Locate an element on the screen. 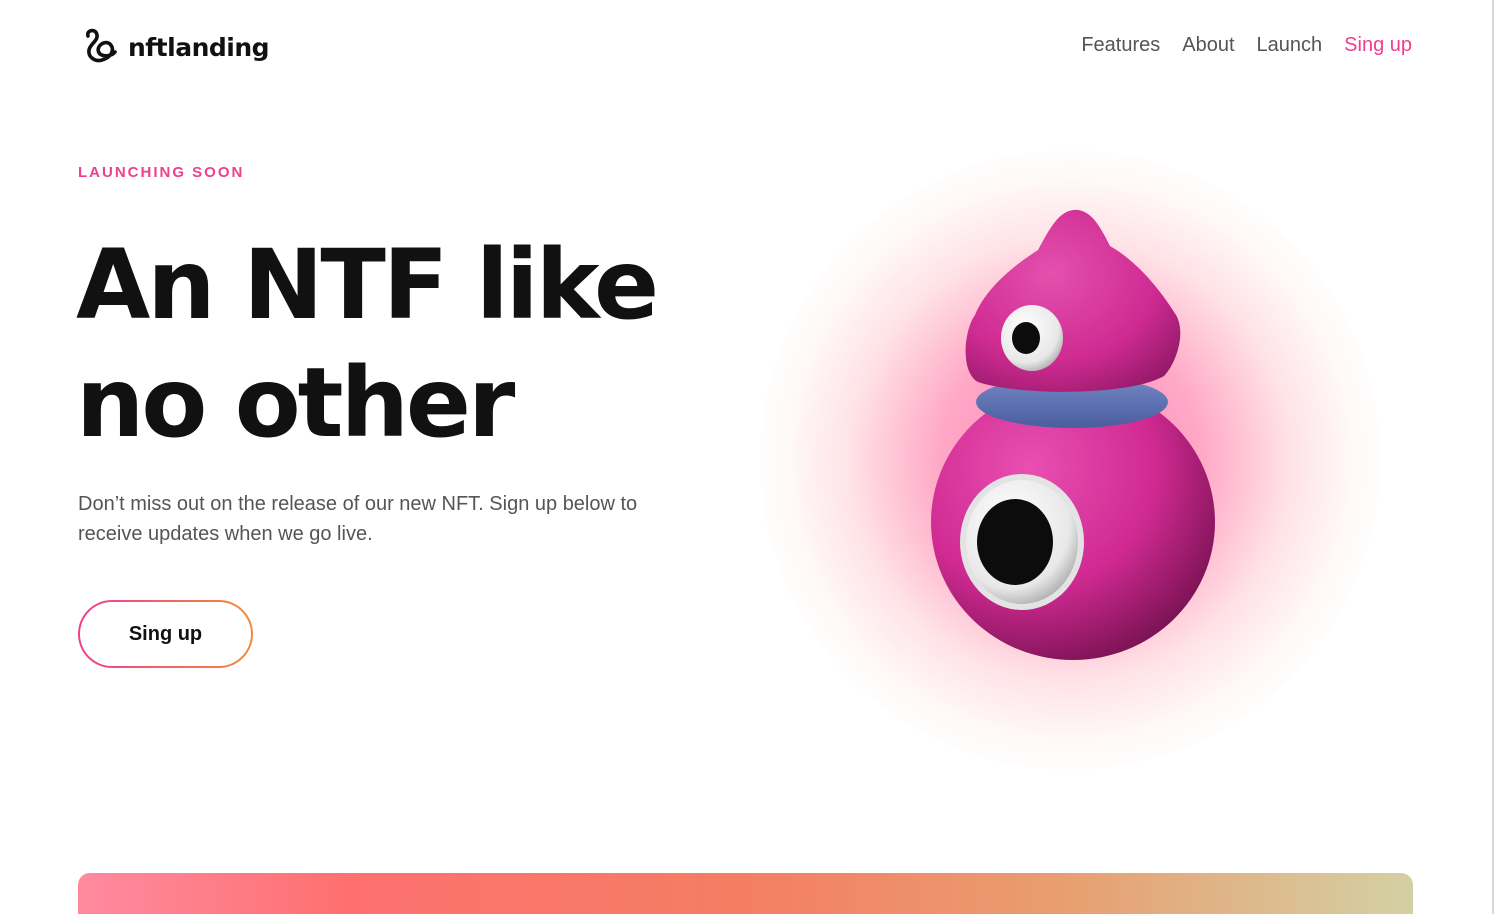 The image size is (1494, 914). nav-link-signup: Sing up is located at coordinates (1378, 45).